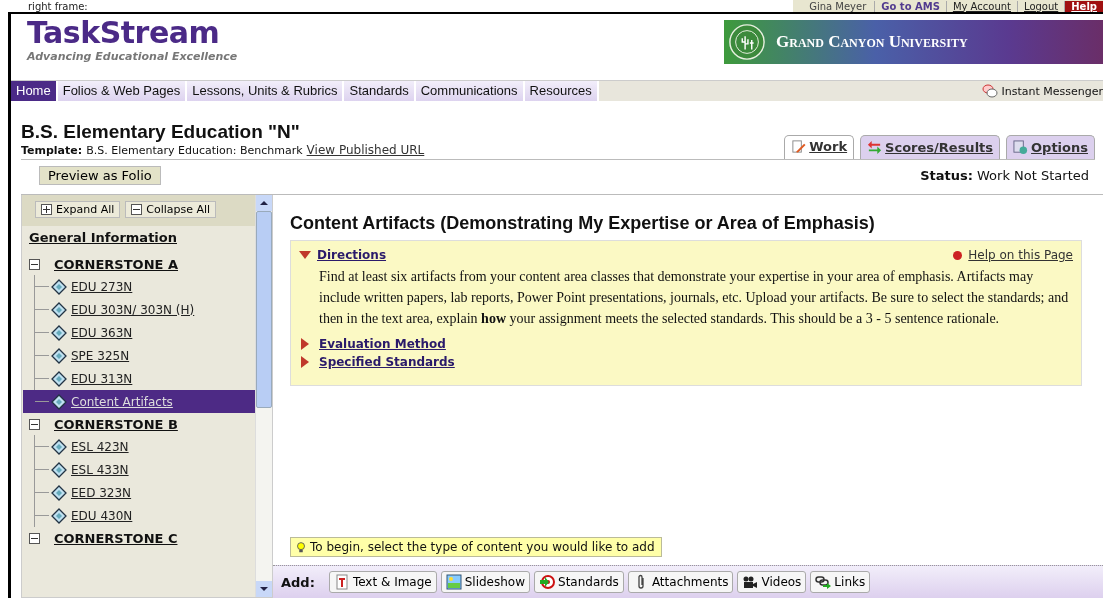 The height and width of the screenshot is (598, 1103). Describe the element at coordinates (139, 515) in the screenshot. I see `tree-item: EDU 430N` at that location.